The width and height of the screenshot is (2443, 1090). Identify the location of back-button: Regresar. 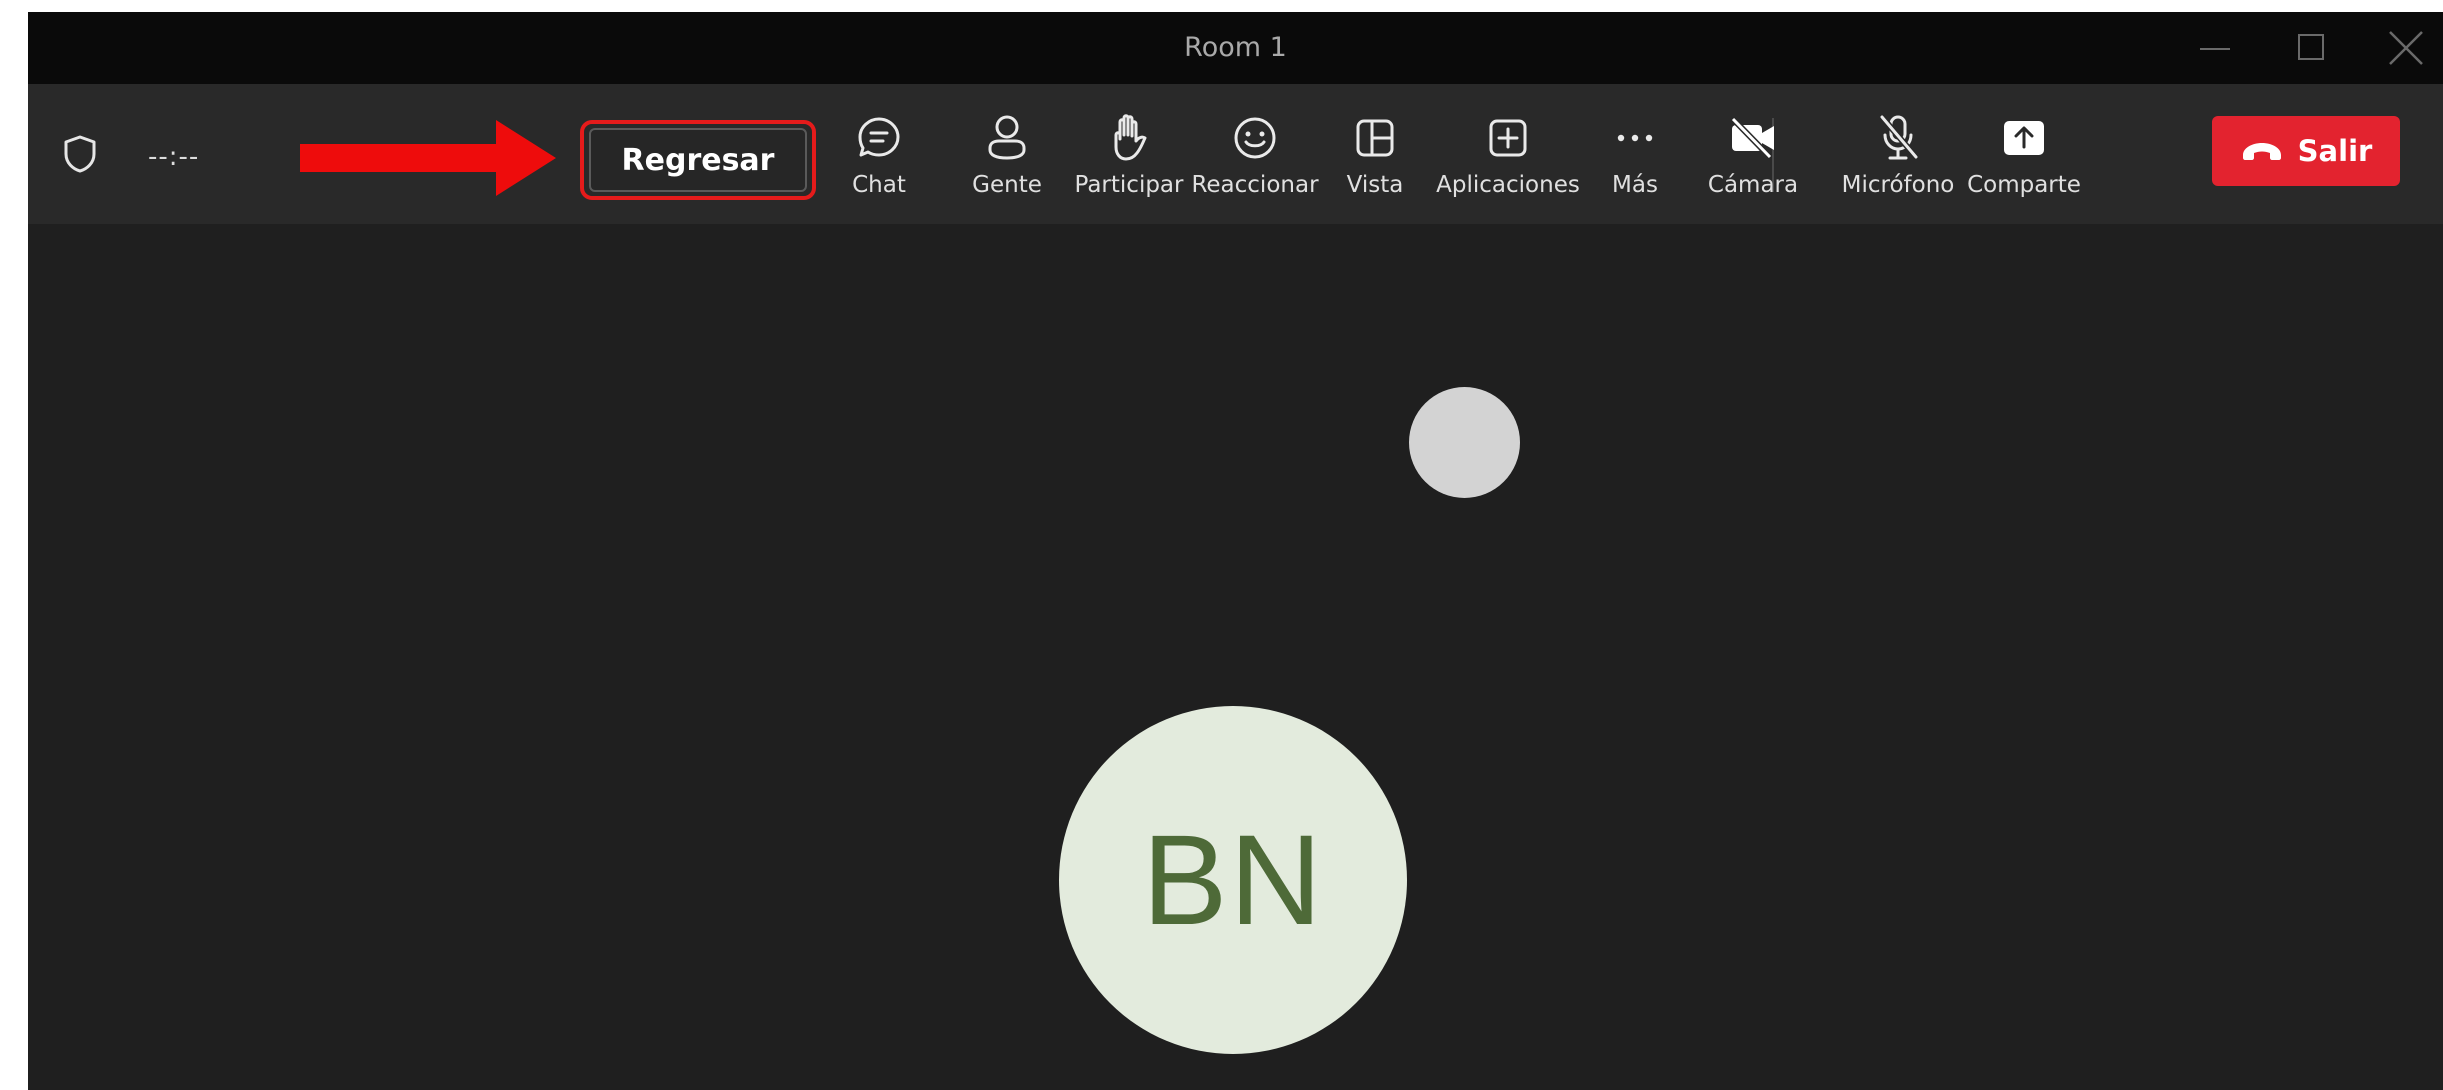
(698, 160).